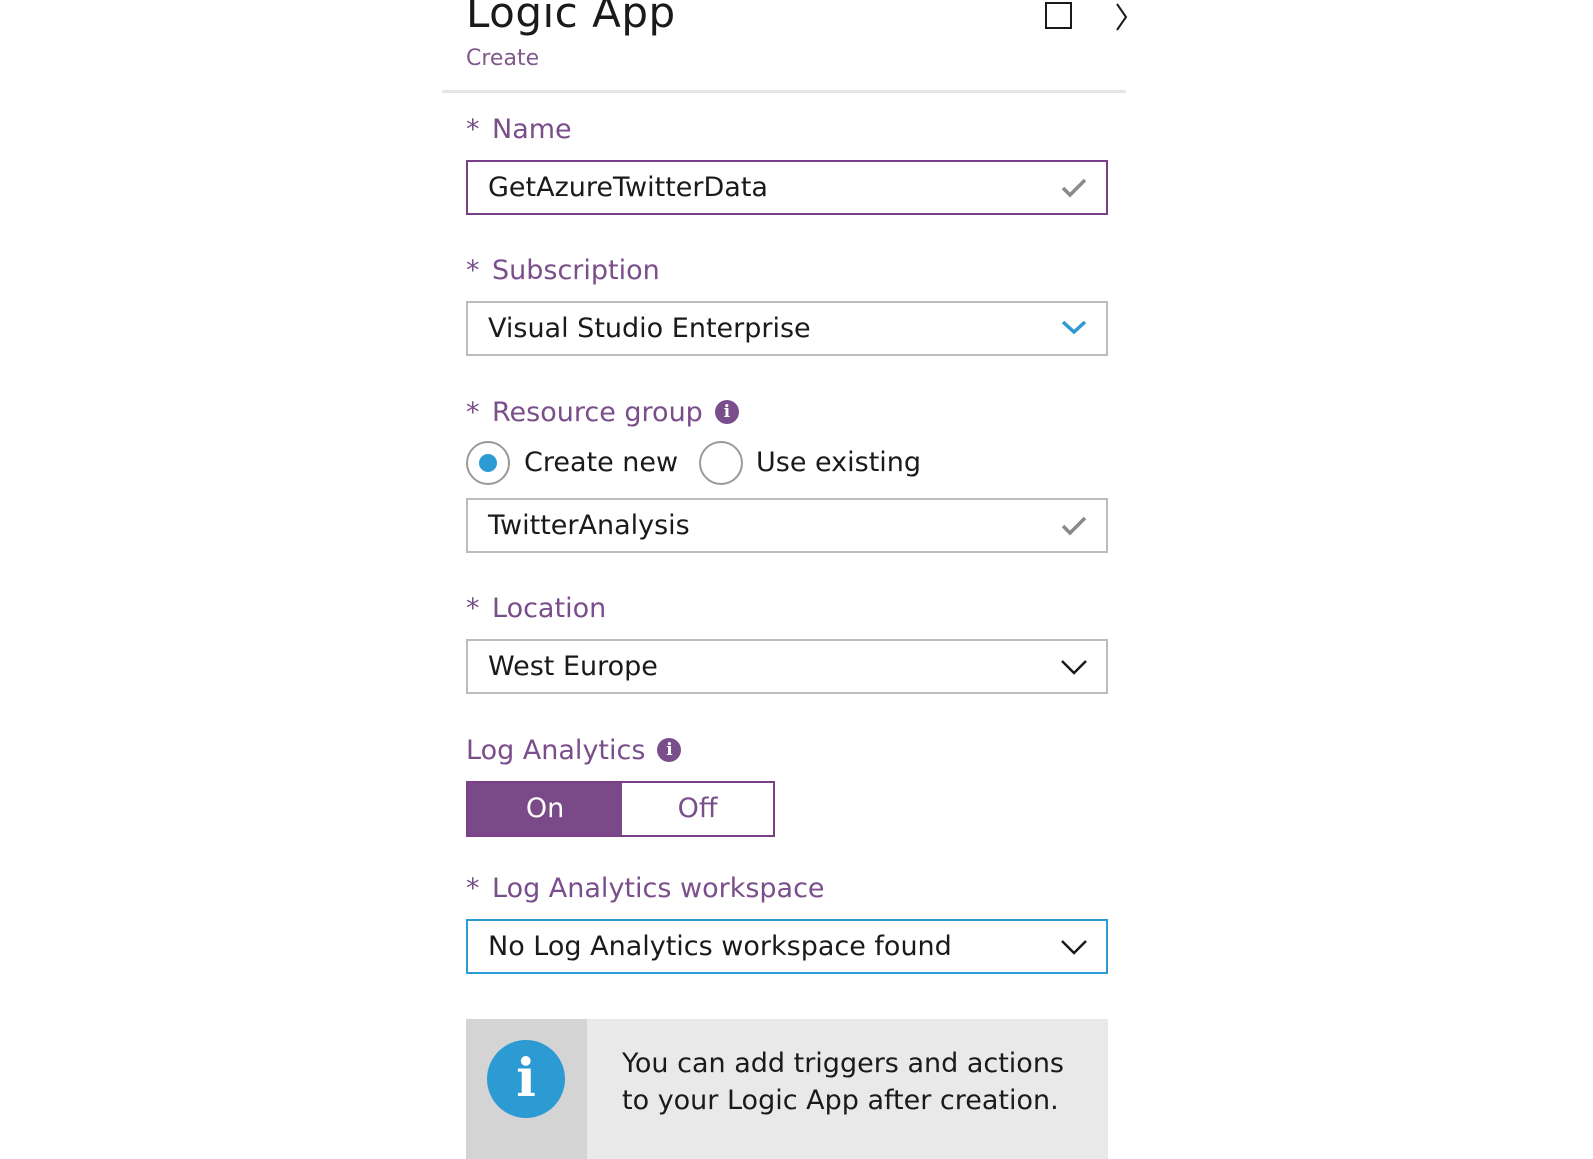  What do you see at coordinates (576, 270) in the screenshot?
I see `subscription-label-text: Subscription` at bounding box center [576, 270].